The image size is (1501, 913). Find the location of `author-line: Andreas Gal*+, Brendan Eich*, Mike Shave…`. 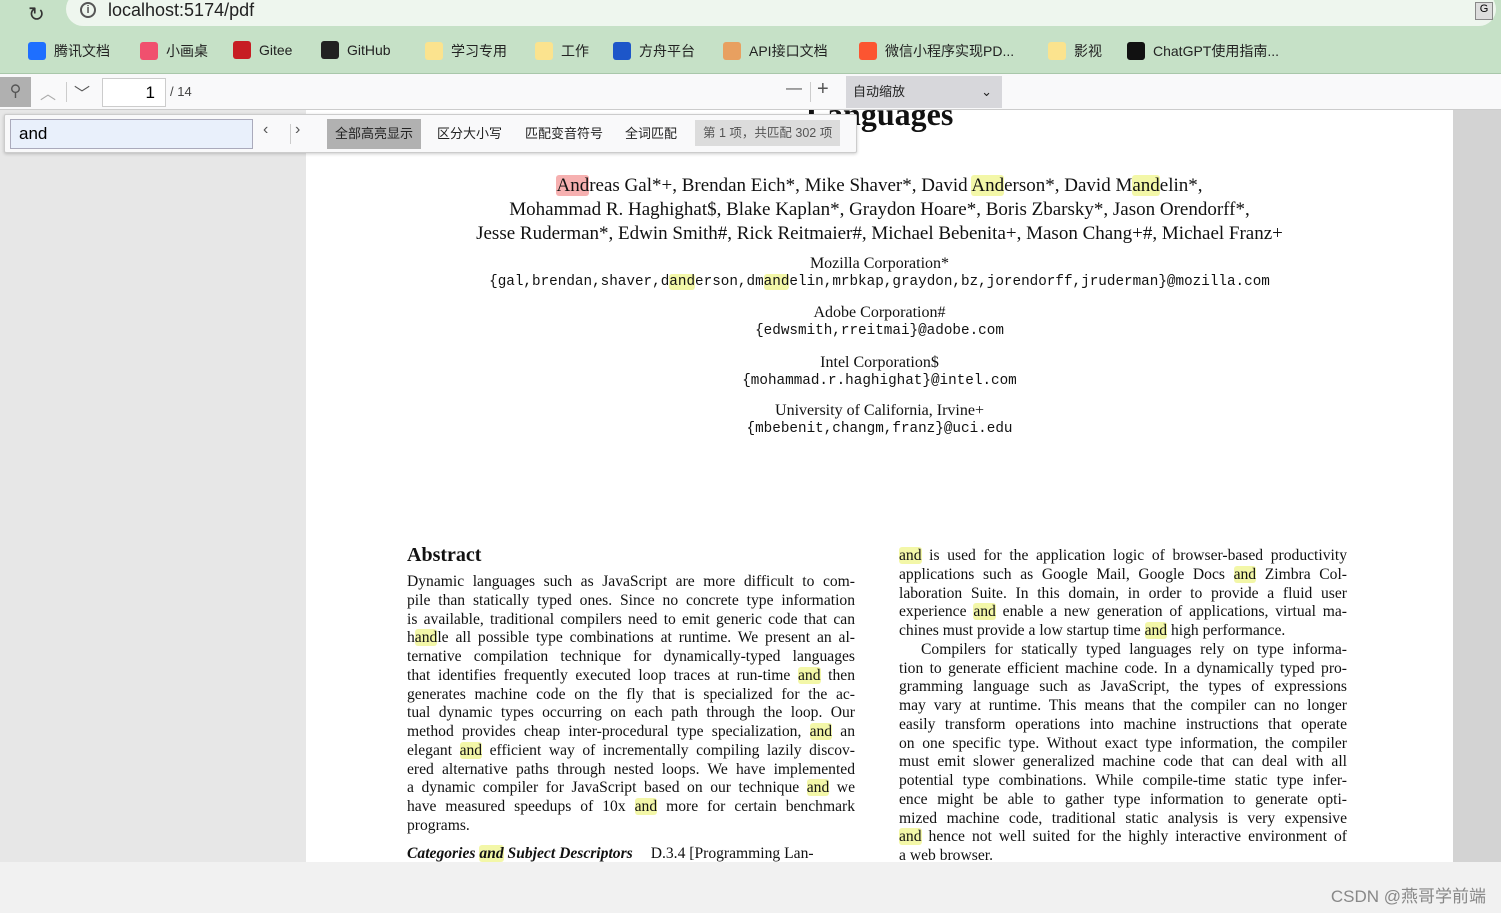

author-line: Andreas Gal*+, Brendan Eich*, Mike Shave… is located at coordinates (879, 185).